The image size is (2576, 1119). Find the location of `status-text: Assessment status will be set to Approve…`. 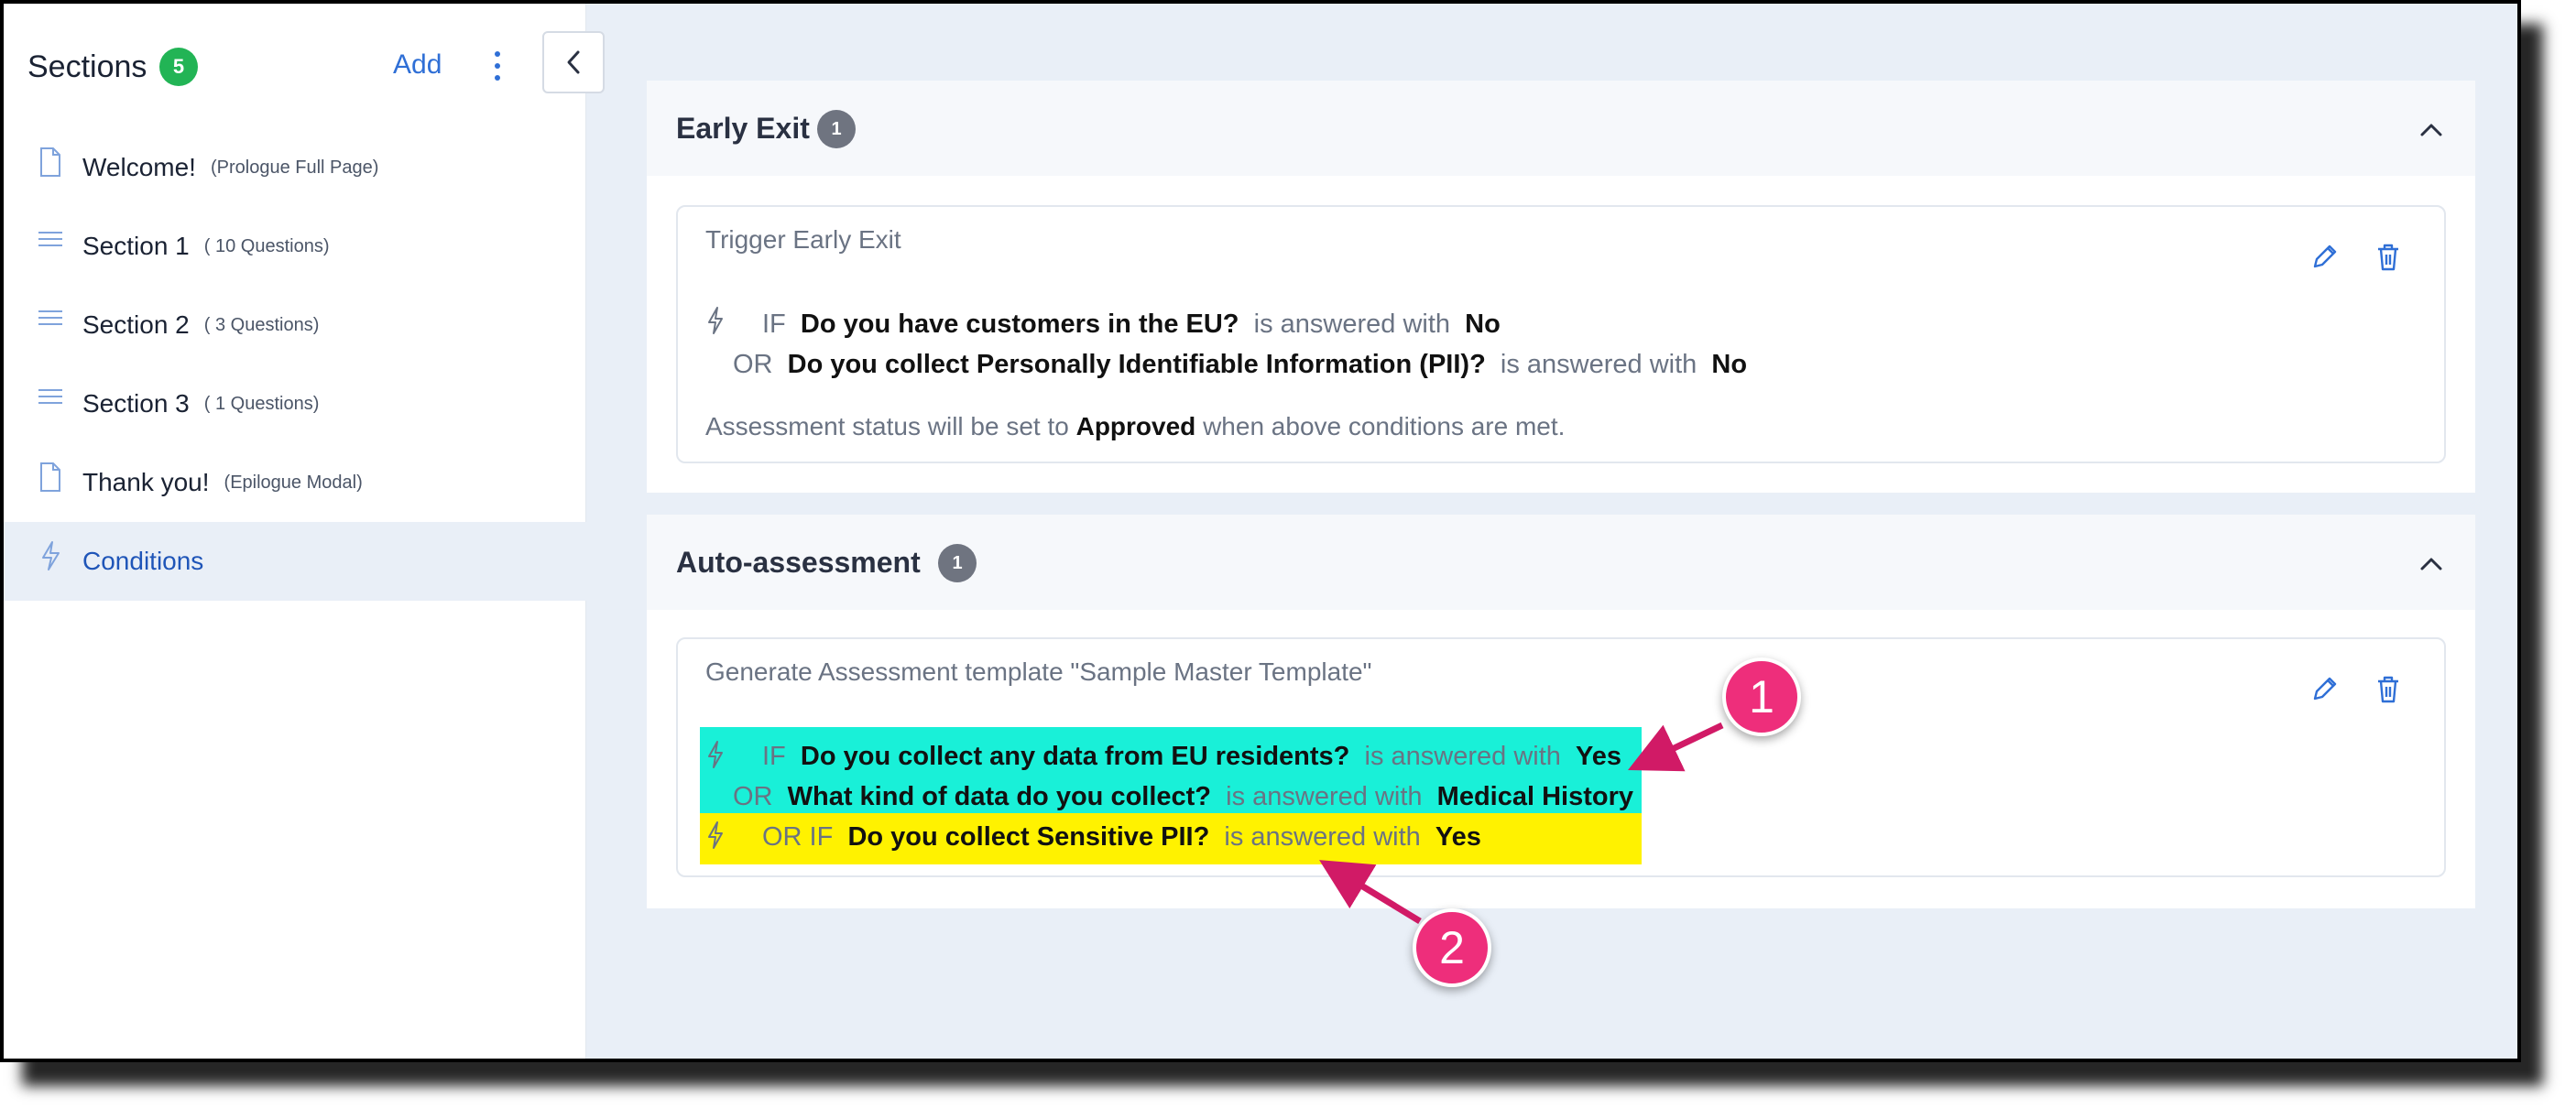

status-text: Assessment status will be set to Approve… is located at coordinates (1135, 426).